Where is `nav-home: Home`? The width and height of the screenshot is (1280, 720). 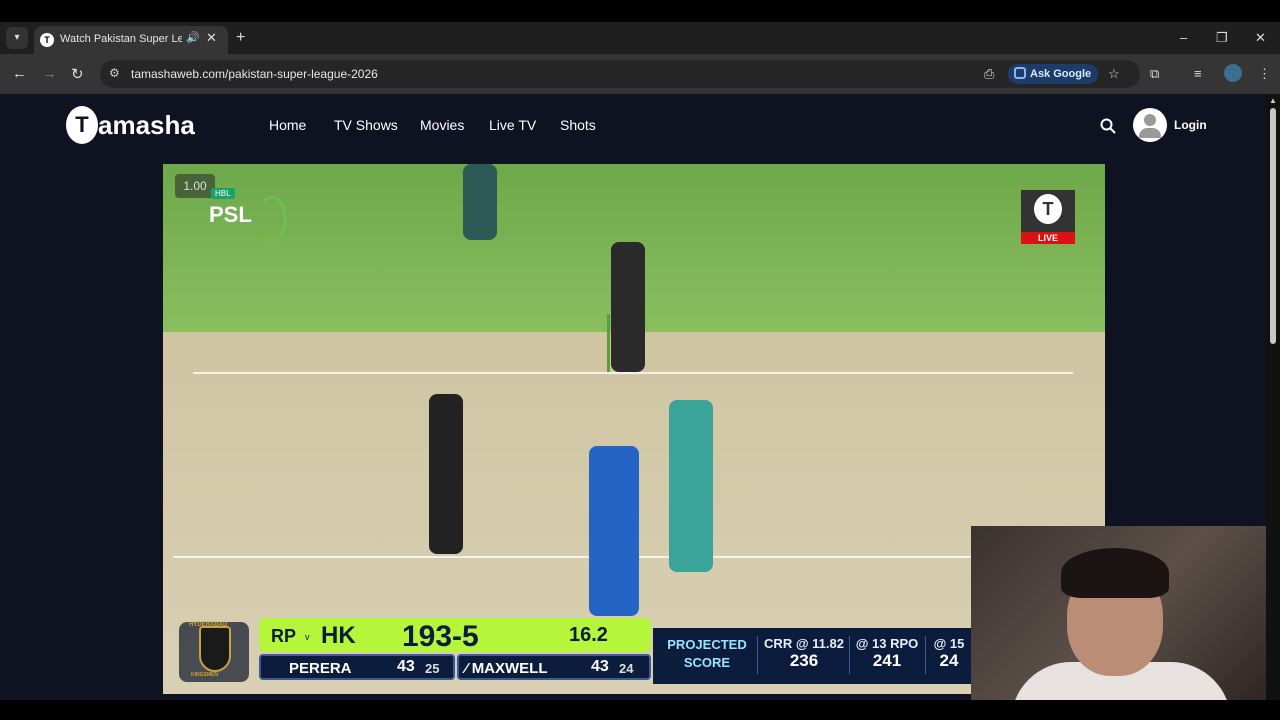 nav-home: Home is located at coordinates (287, 125).